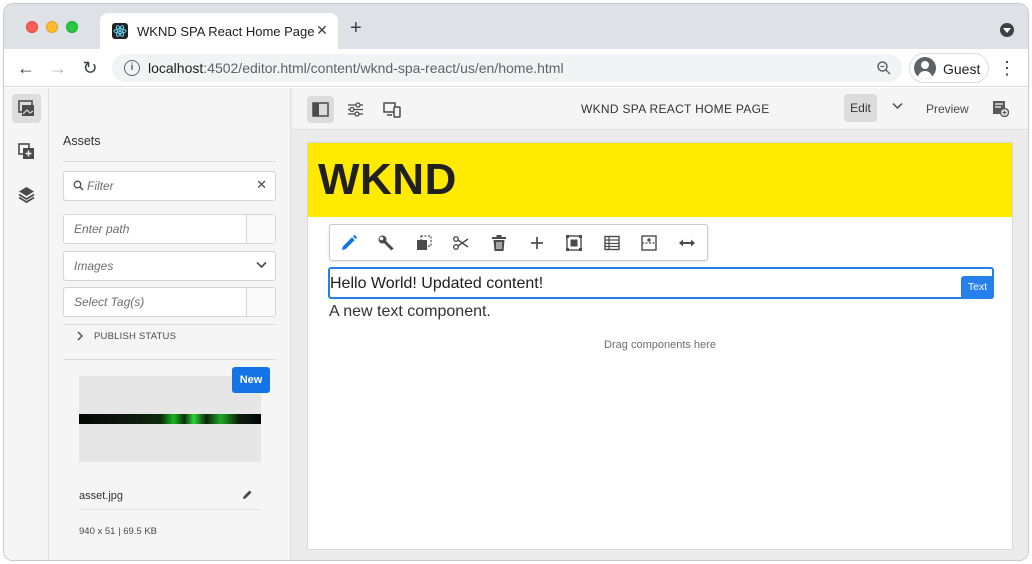  Describe the element at coordinates (516, 26) in the screenshot. I see `tab-strip: WKND SPA React Home Page ✕ +` at that location.